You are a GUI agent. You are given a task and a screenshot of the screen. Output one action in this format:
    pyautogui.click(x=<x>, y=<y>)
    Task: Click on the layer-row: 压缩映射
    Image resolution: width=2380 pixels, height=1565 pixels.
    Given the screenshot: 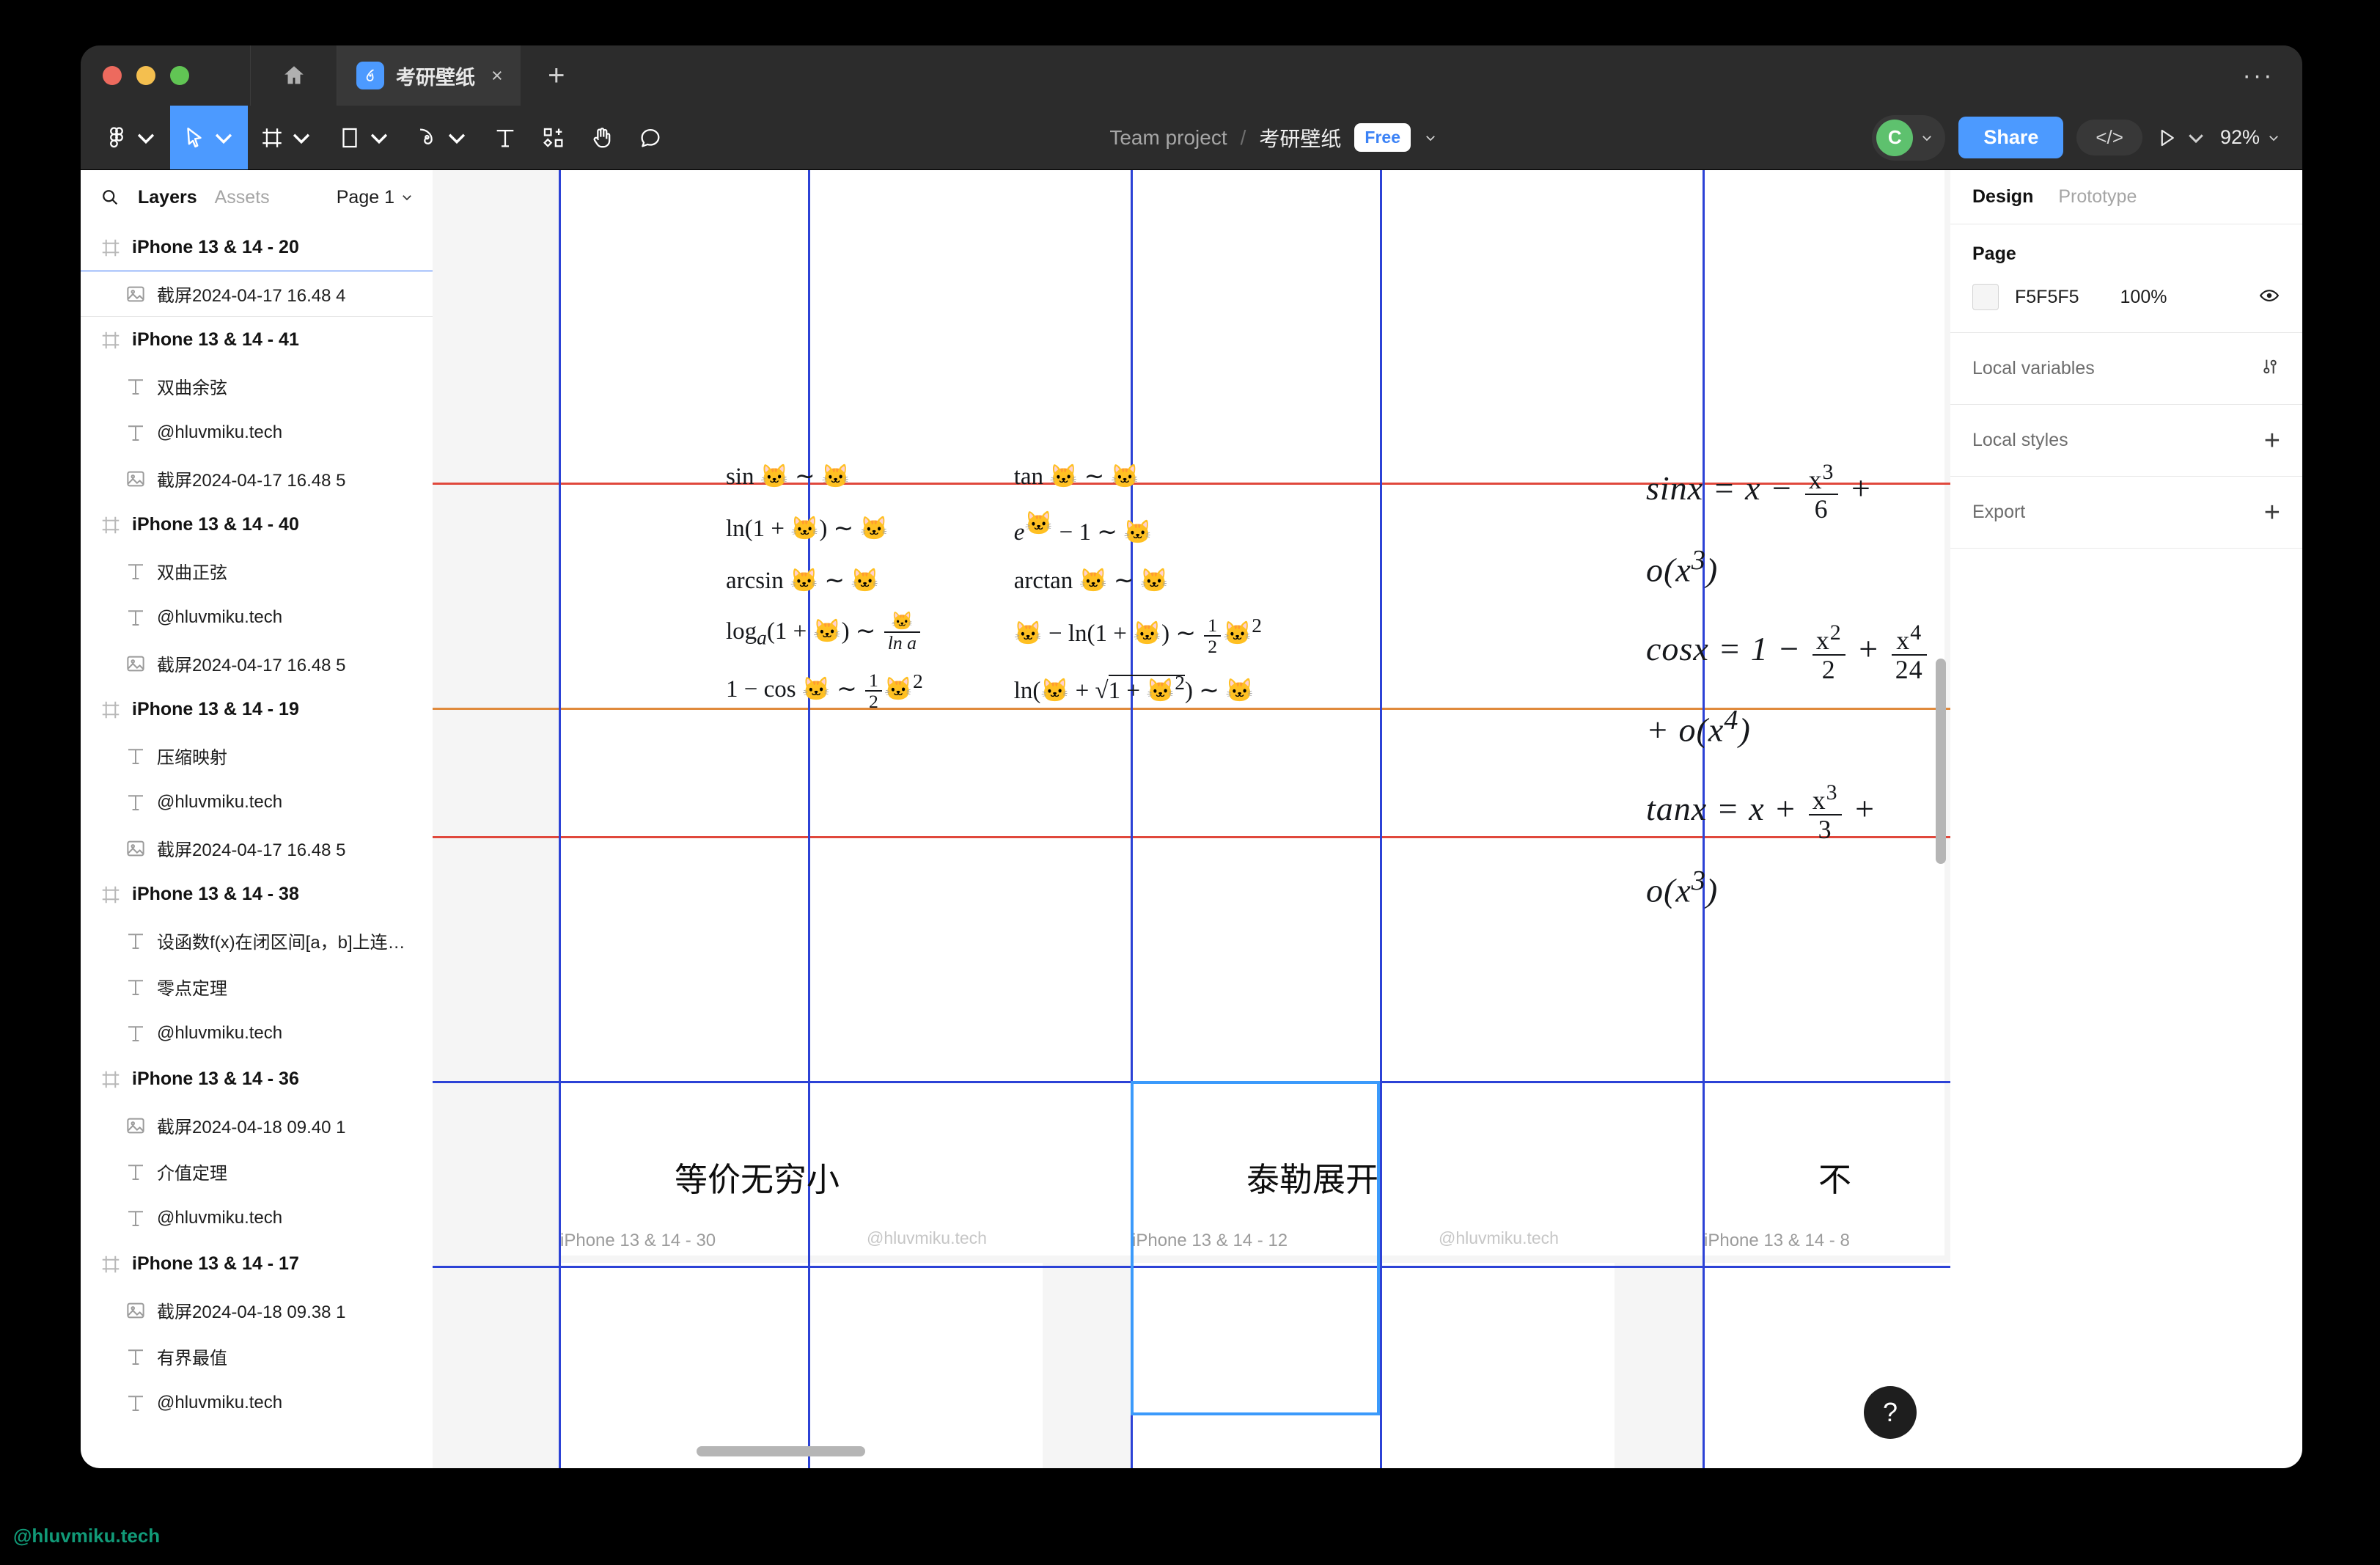 What is the action you would take?
    pyautogui.click(x=257, y=756)
    